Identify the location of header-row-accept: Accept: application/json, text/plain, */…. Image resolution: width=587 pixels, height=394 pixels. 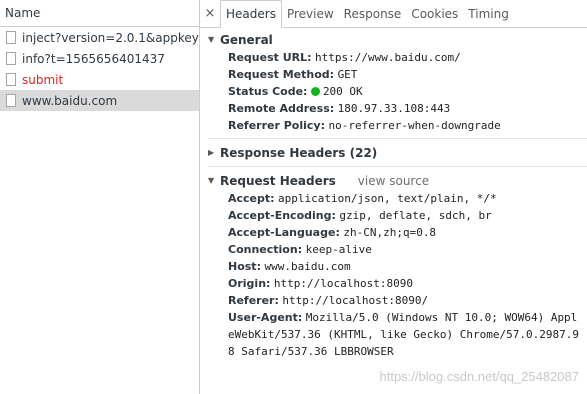
(362, 198).